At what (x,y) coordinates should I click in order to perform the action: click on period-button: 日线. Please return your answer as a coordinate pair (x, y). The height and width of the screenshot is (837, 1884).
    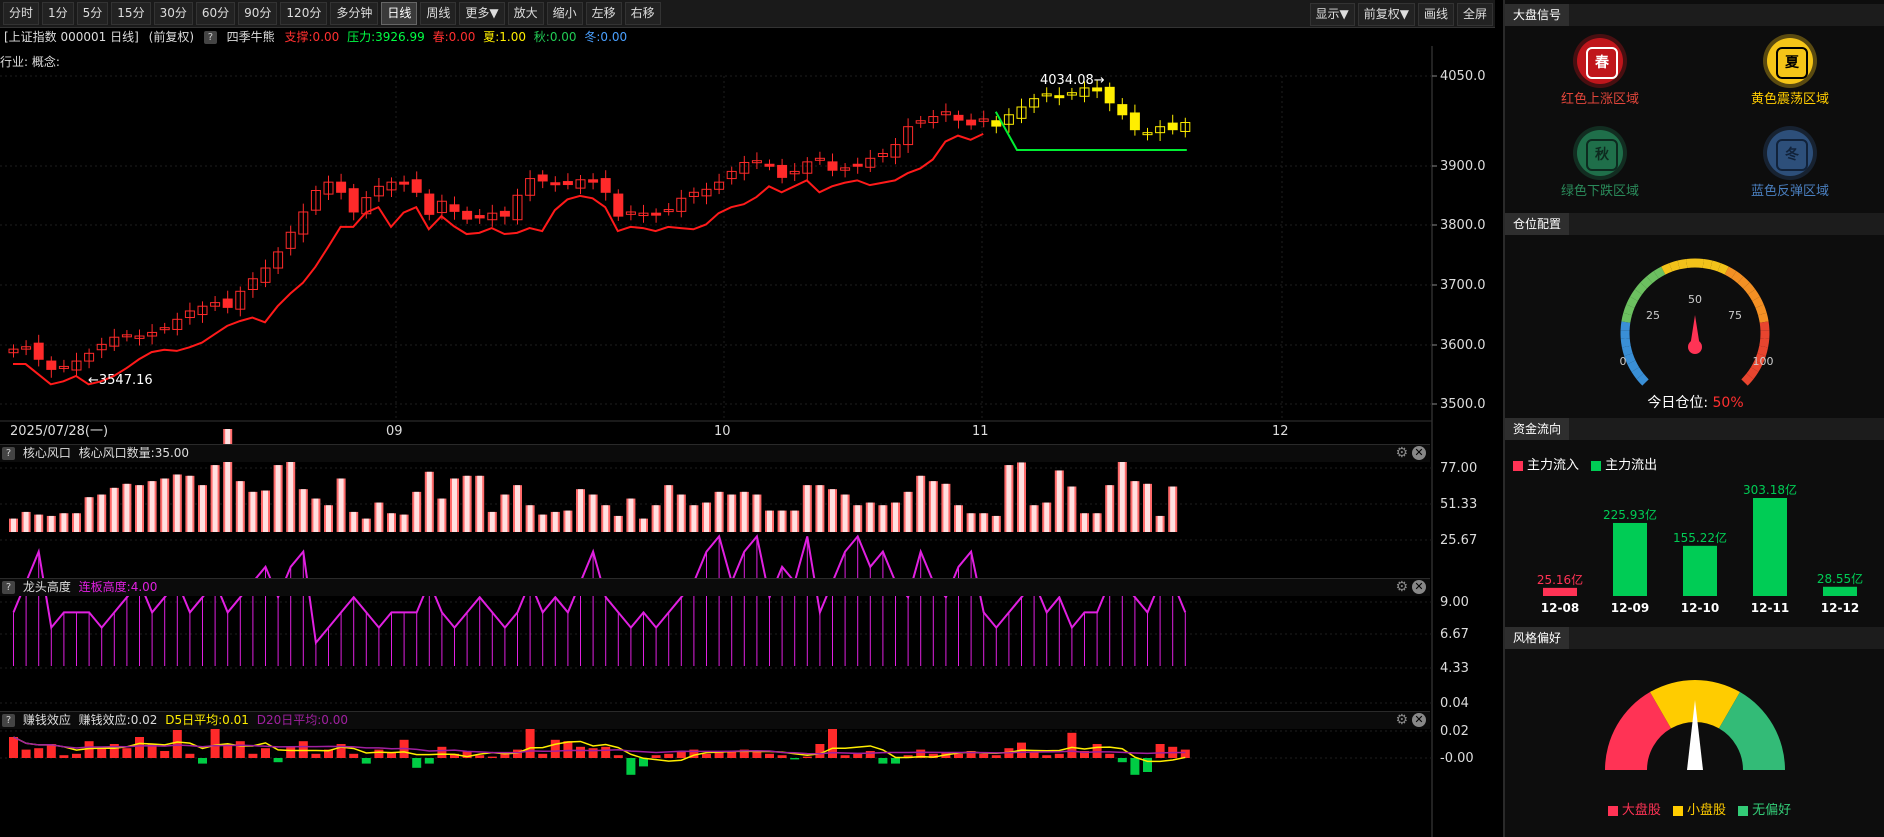
    Looking at the image, I should click on (399, 13).